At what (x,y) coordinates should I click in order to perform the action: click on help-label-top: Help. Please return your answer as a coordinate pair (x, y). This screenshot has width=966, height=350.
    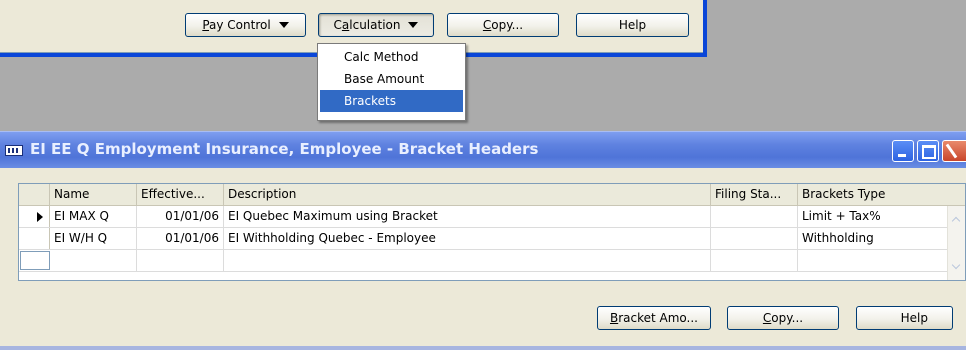
    Looking at the image, I should click on (632, 25).